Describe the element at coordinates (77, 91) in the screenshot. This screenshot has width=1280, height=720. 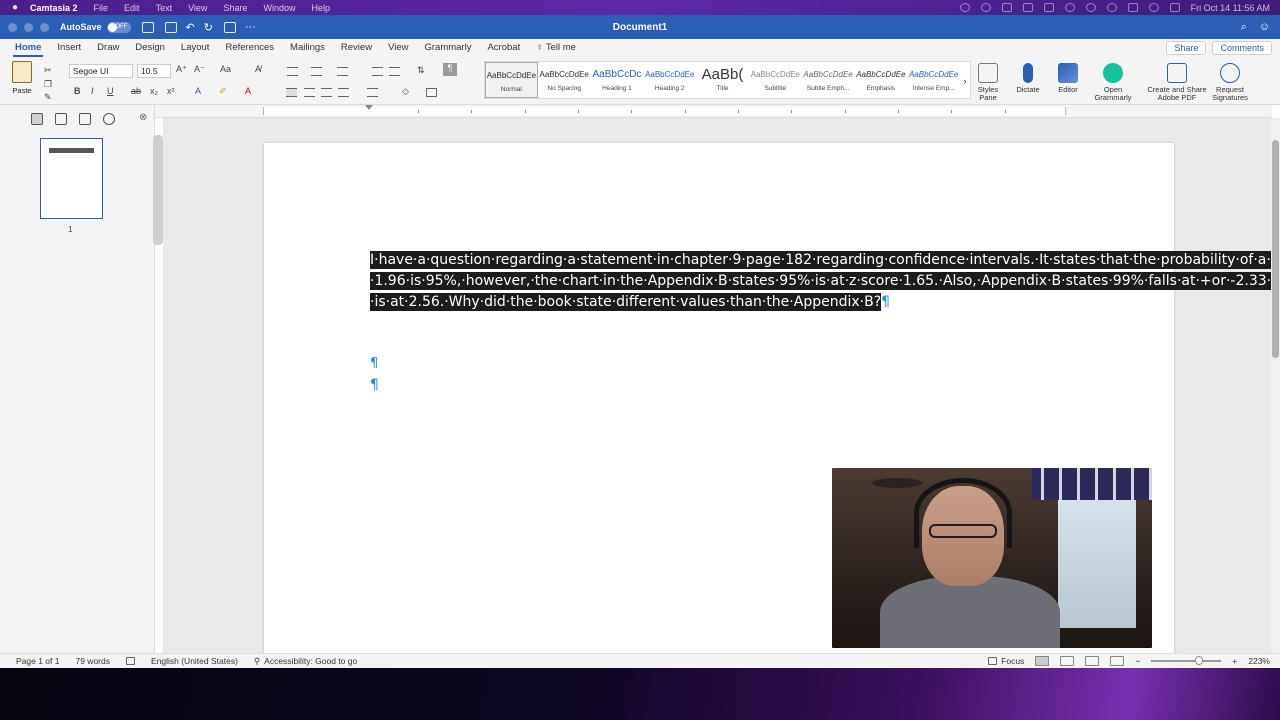
I see `bold-icon: B` at that location.